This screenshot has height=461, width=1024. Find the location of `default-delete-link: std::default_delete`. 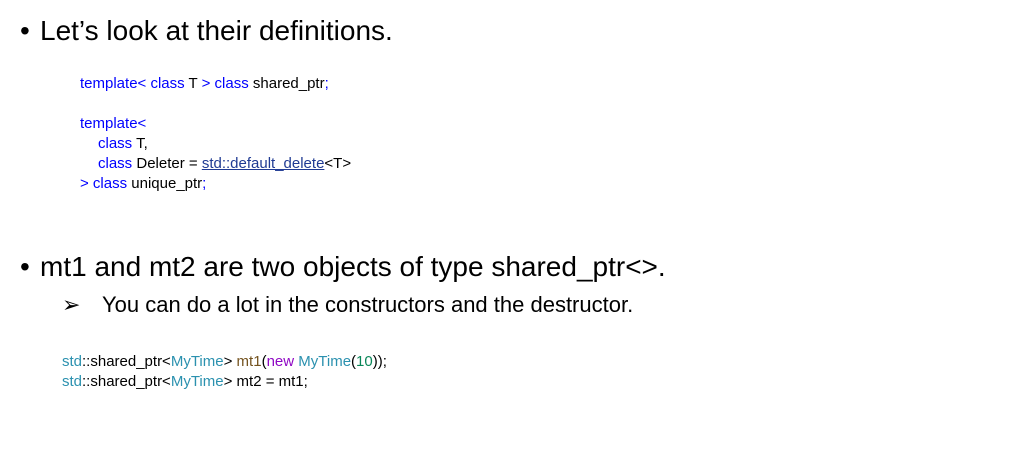

default-delete-link: std::default_delete is located at coordinates (263, 163).